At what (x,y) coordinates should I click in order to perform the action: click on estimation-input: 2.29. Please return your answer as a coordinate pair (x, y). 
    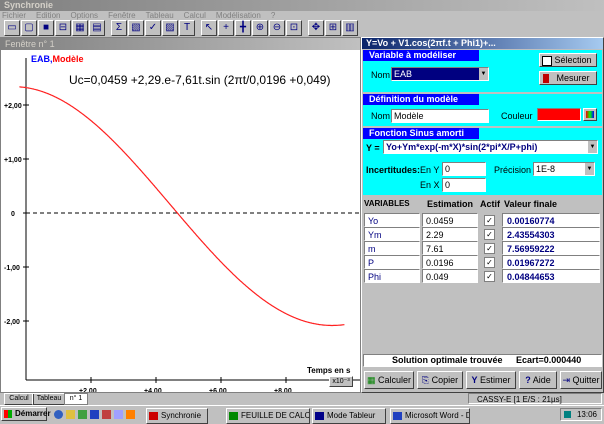
    Looking at the image, I should click on (450, 234).